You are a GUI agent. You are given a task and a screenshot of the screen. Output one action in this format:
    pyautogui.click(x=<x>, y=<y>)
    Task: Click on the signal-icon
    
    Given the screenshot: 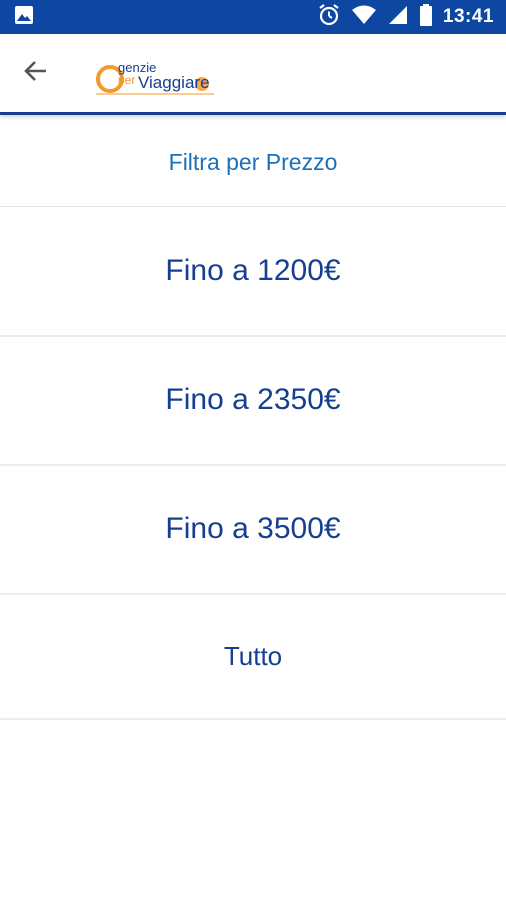 What is the action you would take?
    pyautogui.click(x=398, y=17)
    